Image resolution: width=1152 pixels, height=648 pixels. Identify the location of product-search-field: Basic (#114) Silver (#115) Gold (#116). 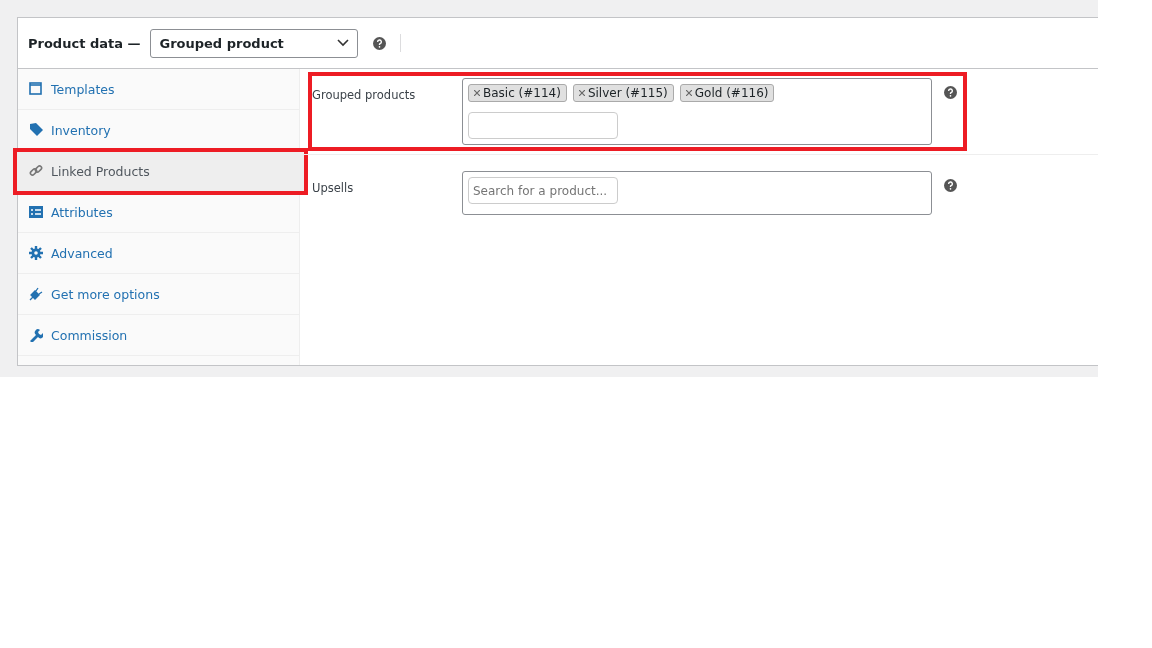
(697, 111).